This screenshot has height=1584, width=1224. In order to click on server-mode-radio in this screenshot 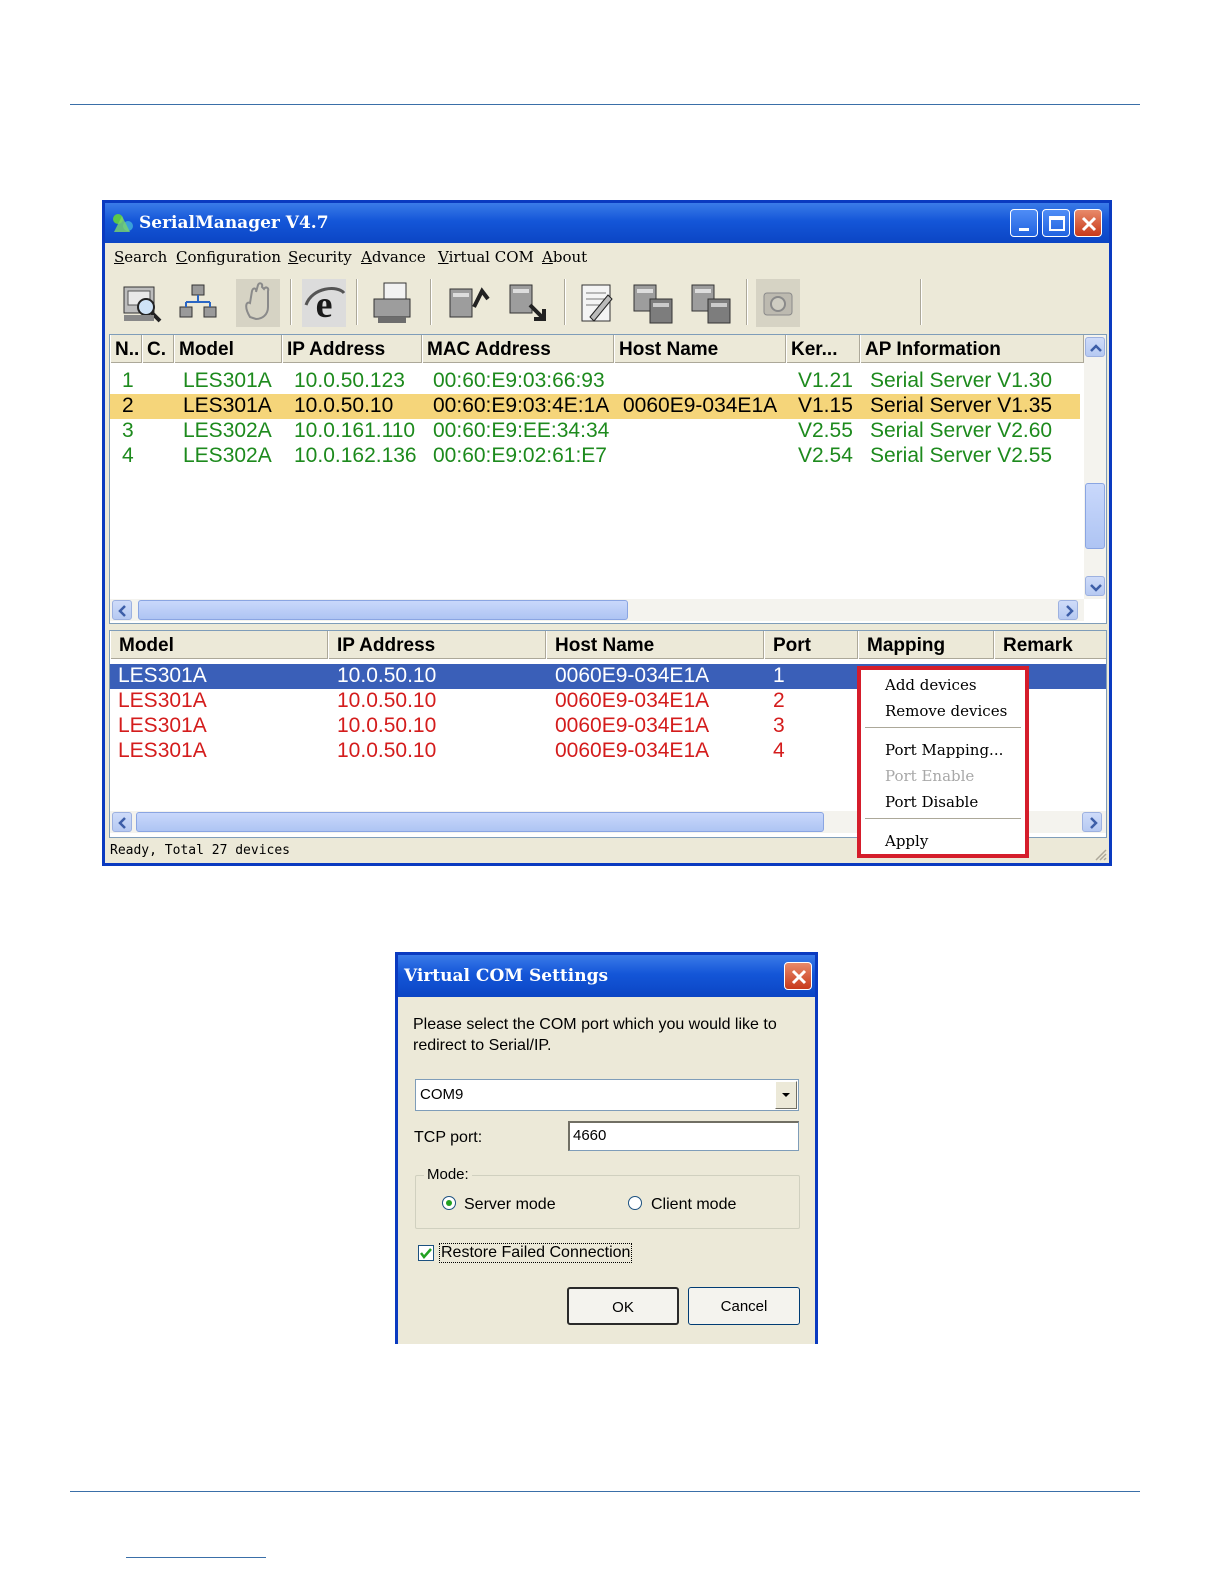, I will do `click(449, 1203)`.